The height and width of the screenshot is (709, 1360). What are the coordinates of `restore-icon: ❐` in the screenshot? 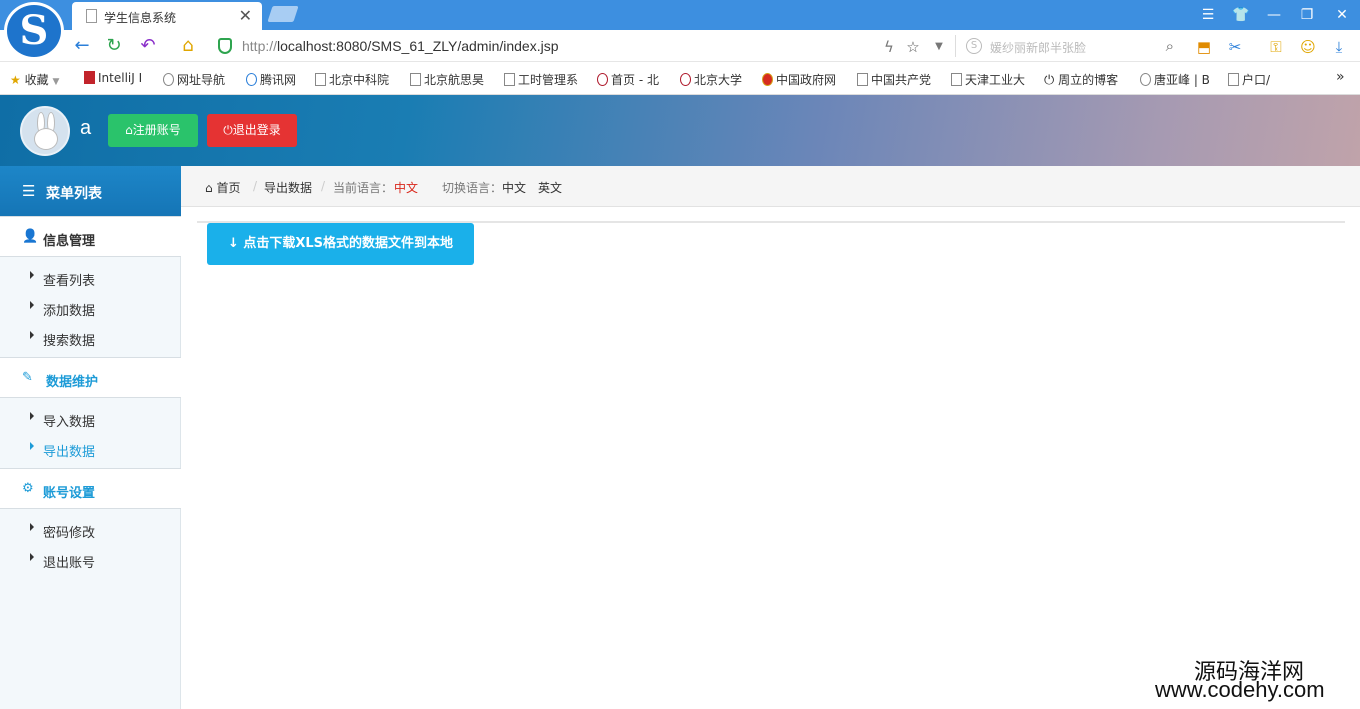 It's located at (1307, 15).